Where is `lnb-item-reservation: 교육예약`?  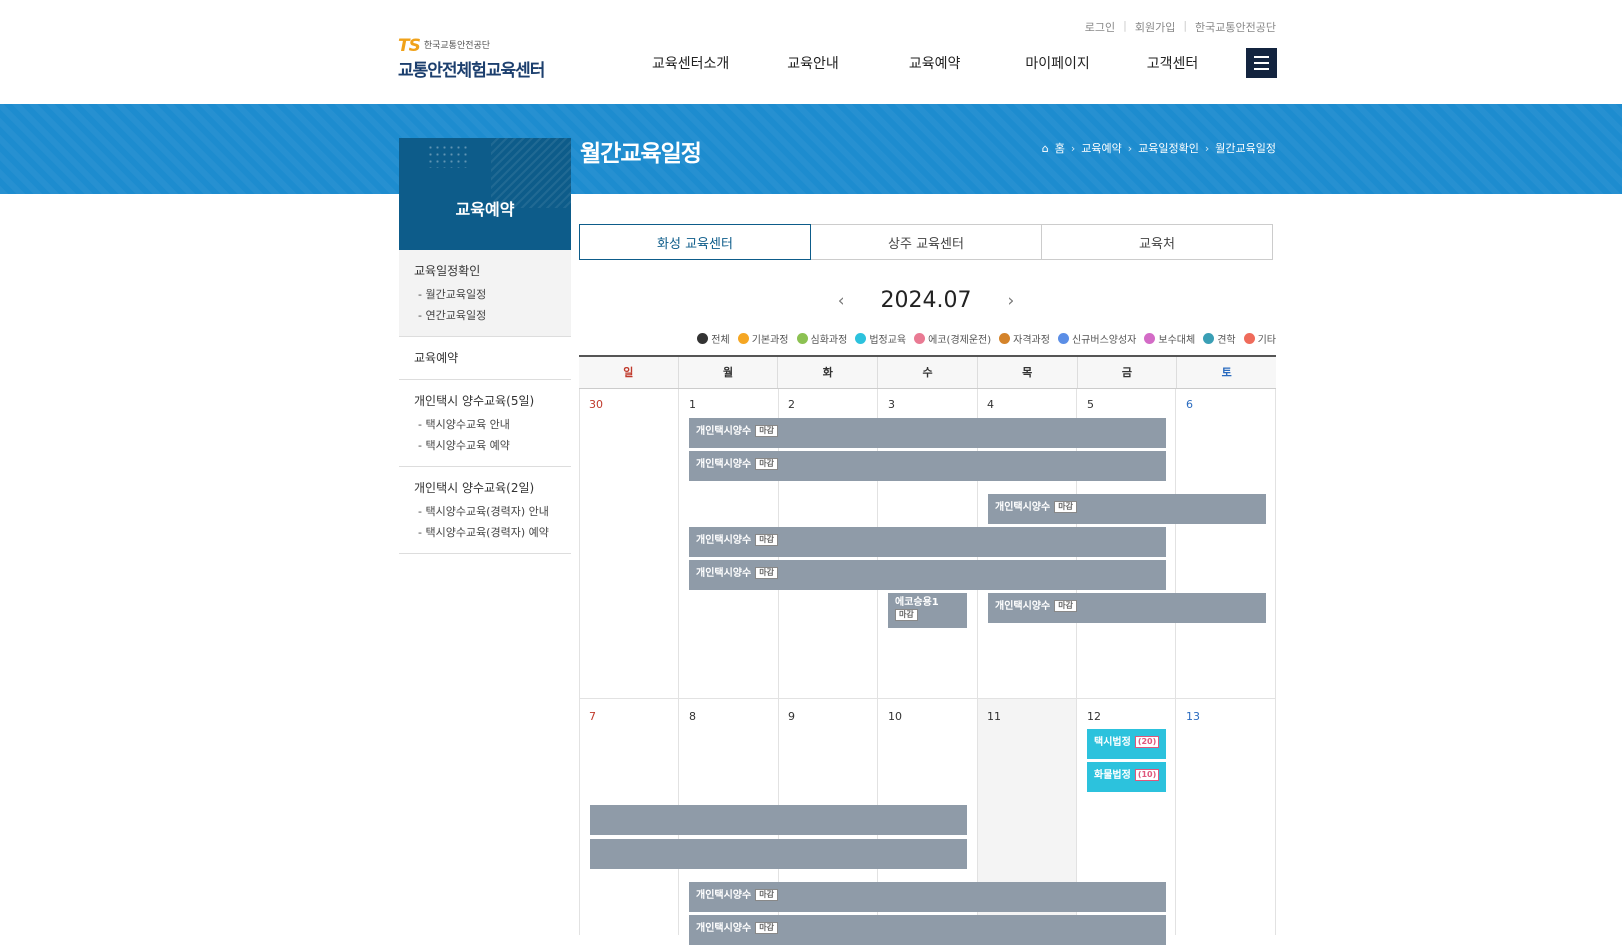 lnb-item-reservation: 교육예약 is located at coordinates (485, 357).